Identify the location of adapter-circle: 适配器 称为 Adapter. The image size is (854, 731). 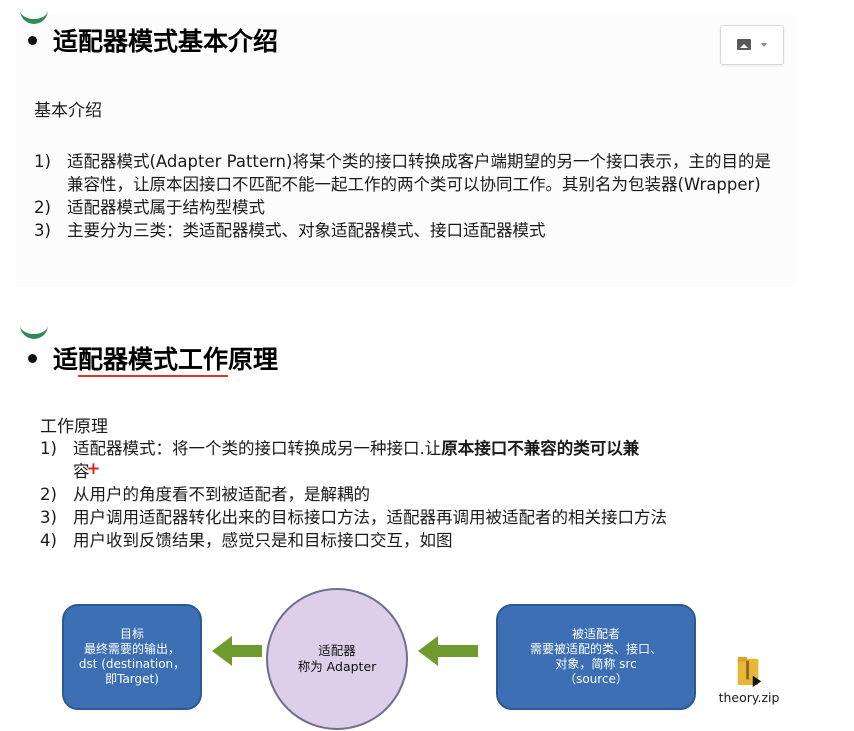
(337, 659).